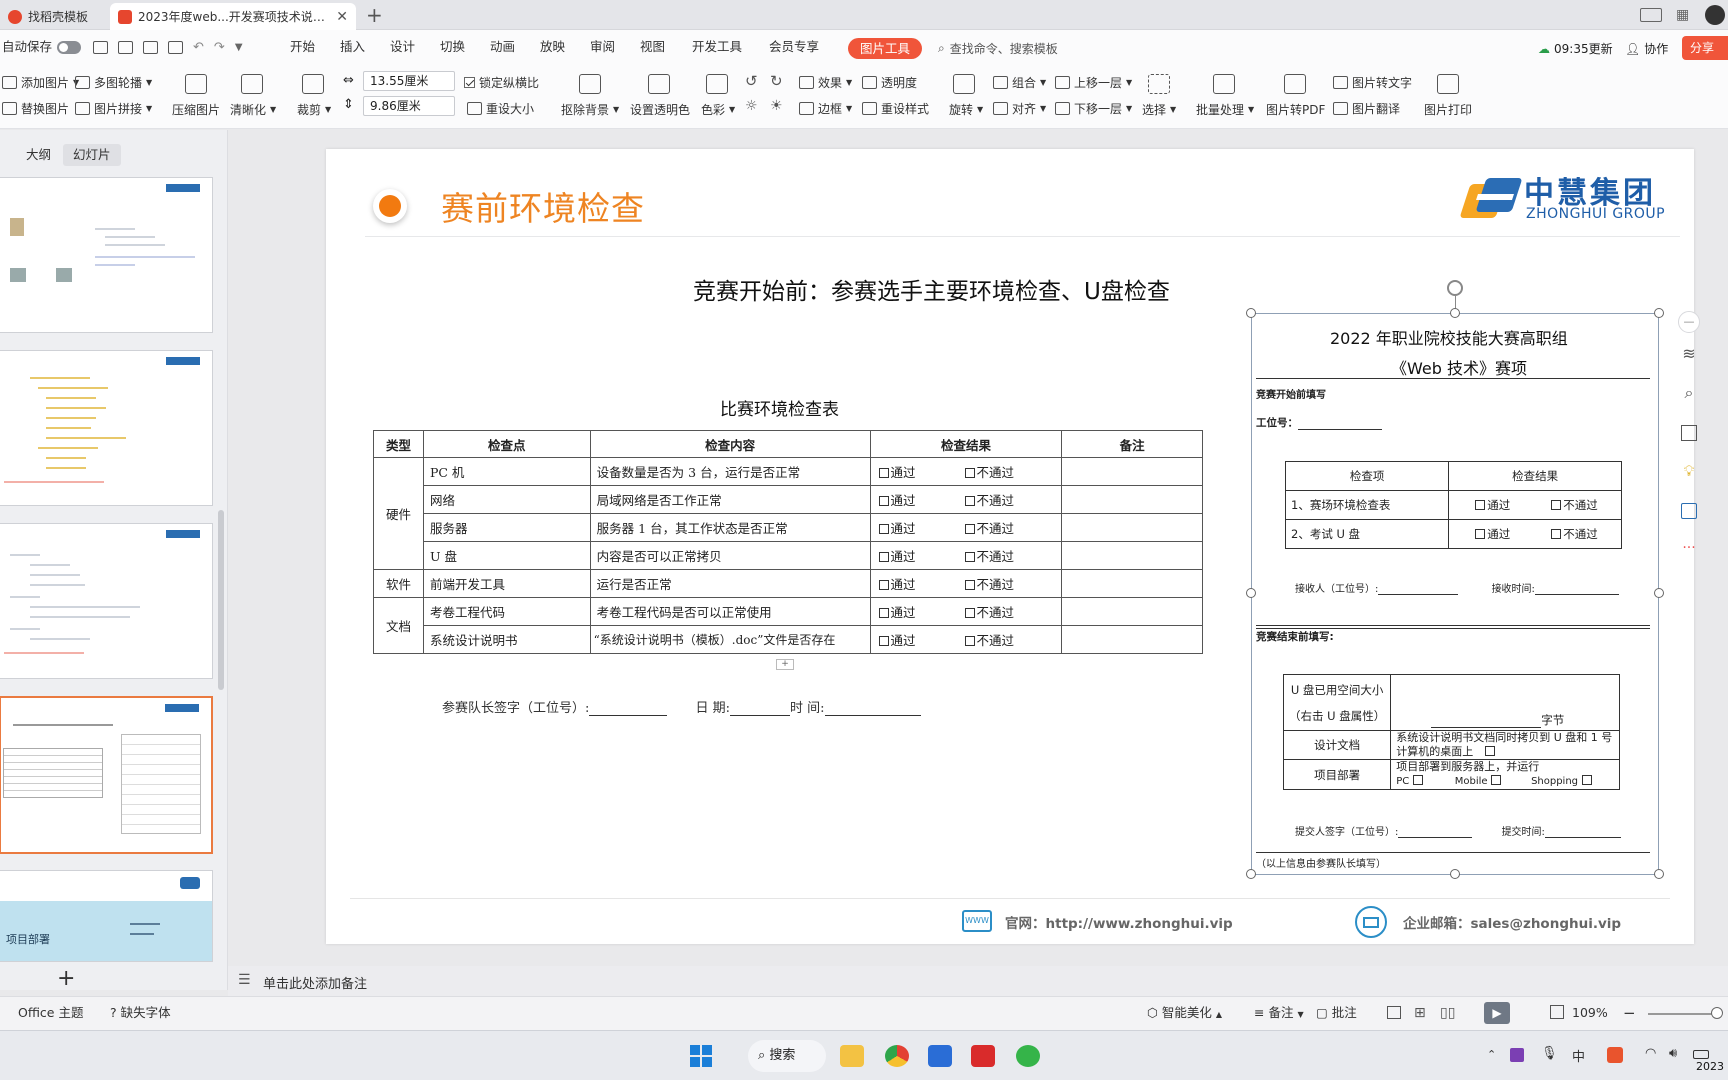 This screenshot has height=1080, width=1728. I want to click on ime-indicator: 中, so click(1578, 1055).